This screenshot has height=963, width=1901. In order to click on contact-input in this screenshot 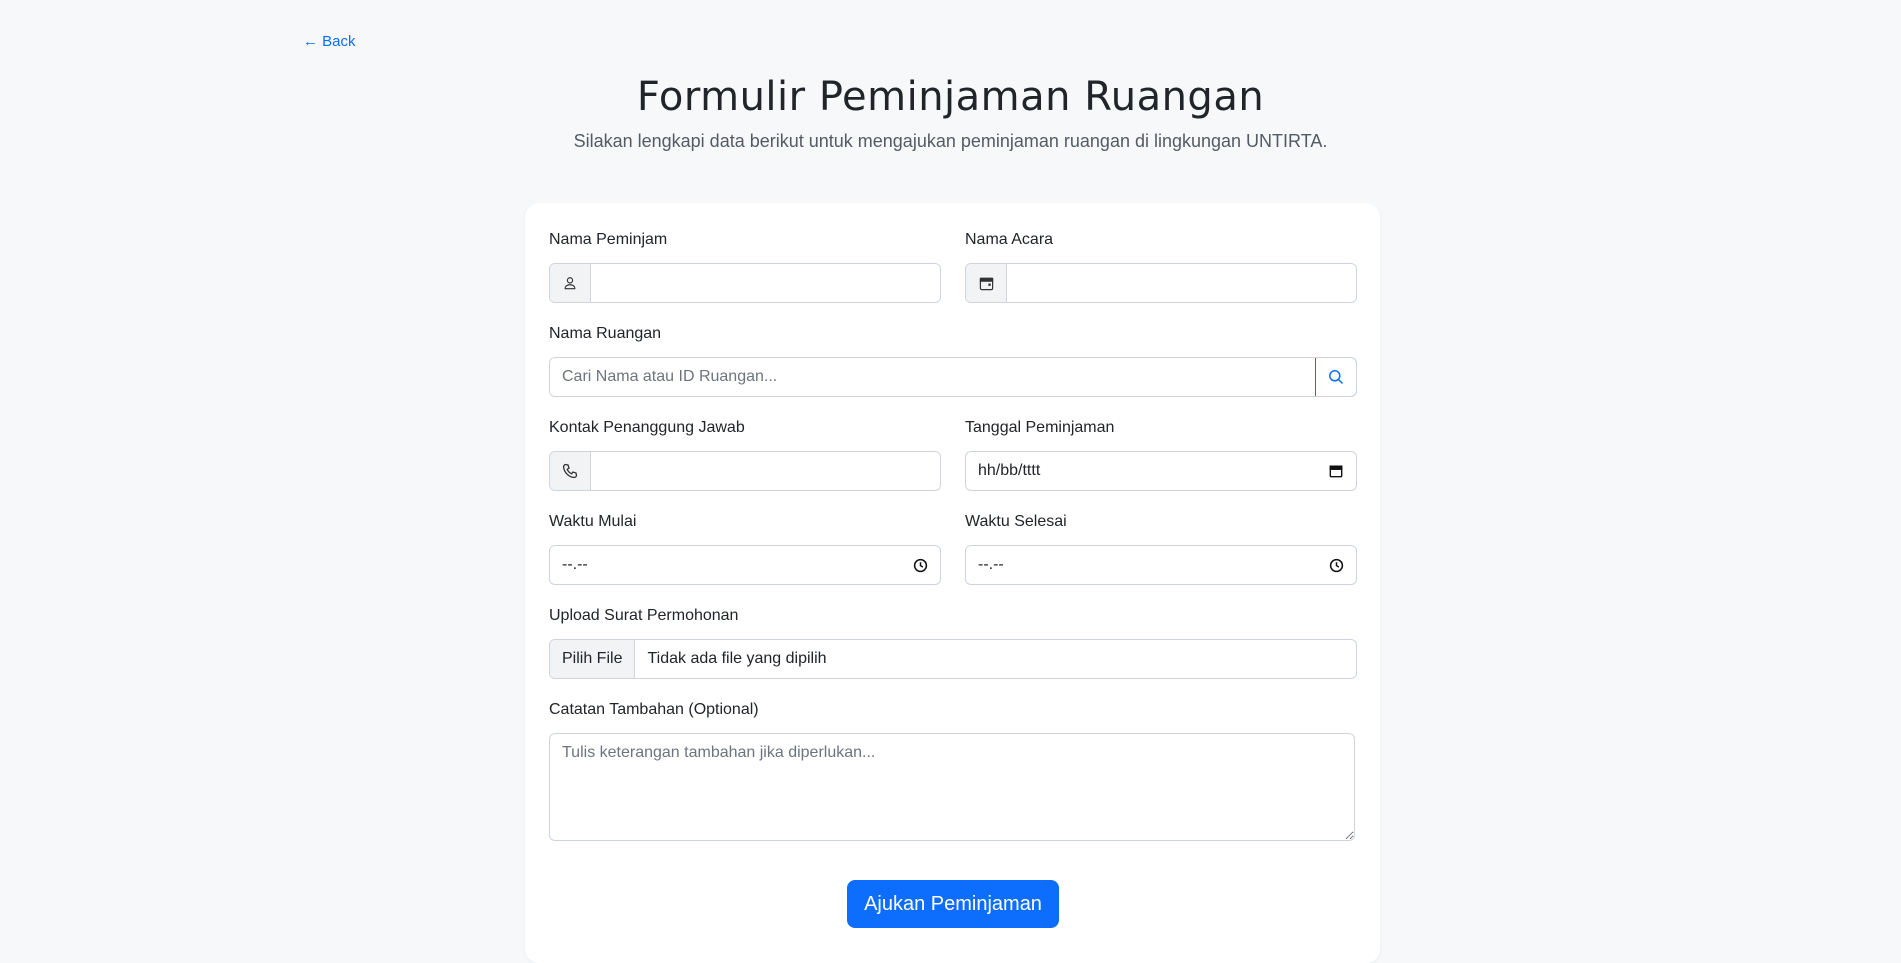, I will do `click(765, 471)`.